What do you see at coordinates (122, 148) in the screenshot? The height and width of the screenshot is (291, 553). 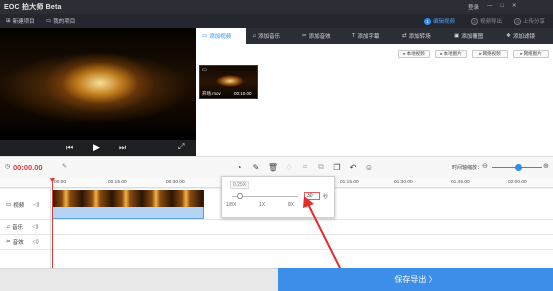 I see `next-frame-icon: ⏭` at bounding box center [122, 148].